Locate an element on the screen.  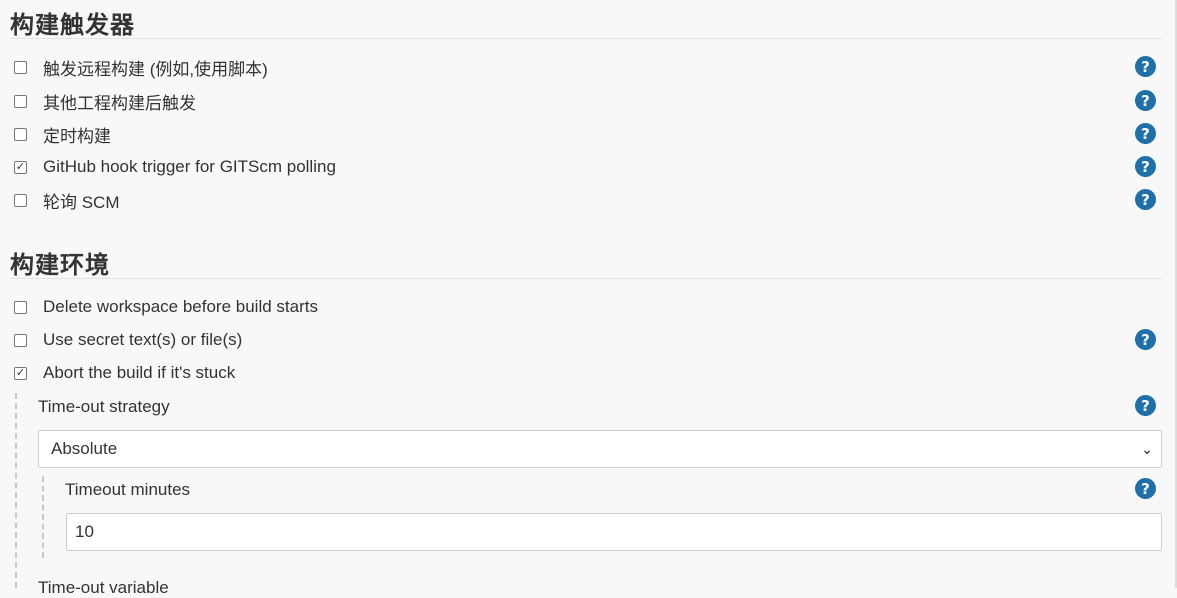
nested-strategy-guide is located at coordinates (43, 517).